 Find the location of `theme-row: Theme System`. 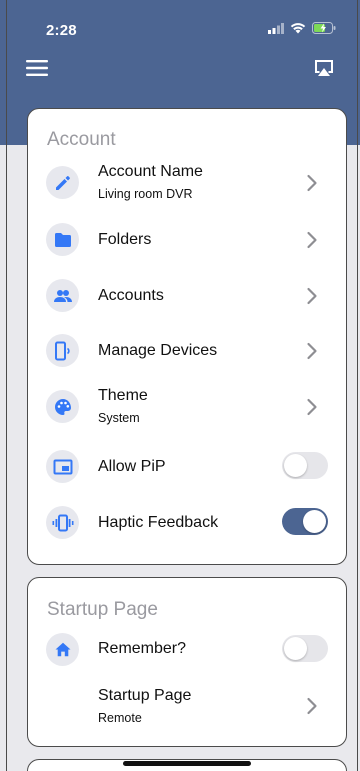

theme-row: Theme System is located at coordinates (187, 408).